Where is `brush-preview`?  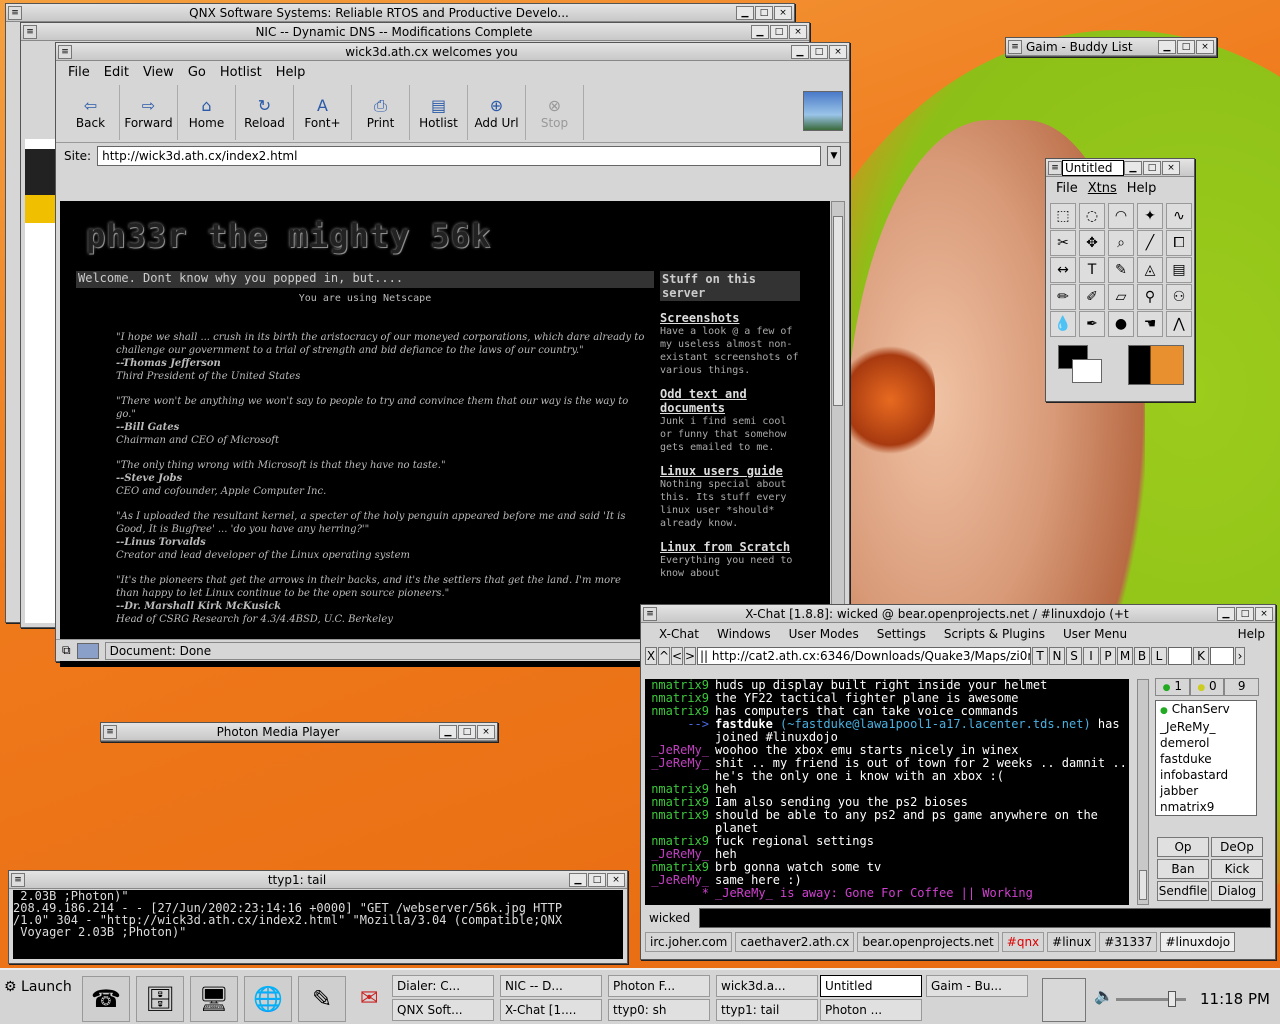 brush-preview is located at coordinates (1156, 365).